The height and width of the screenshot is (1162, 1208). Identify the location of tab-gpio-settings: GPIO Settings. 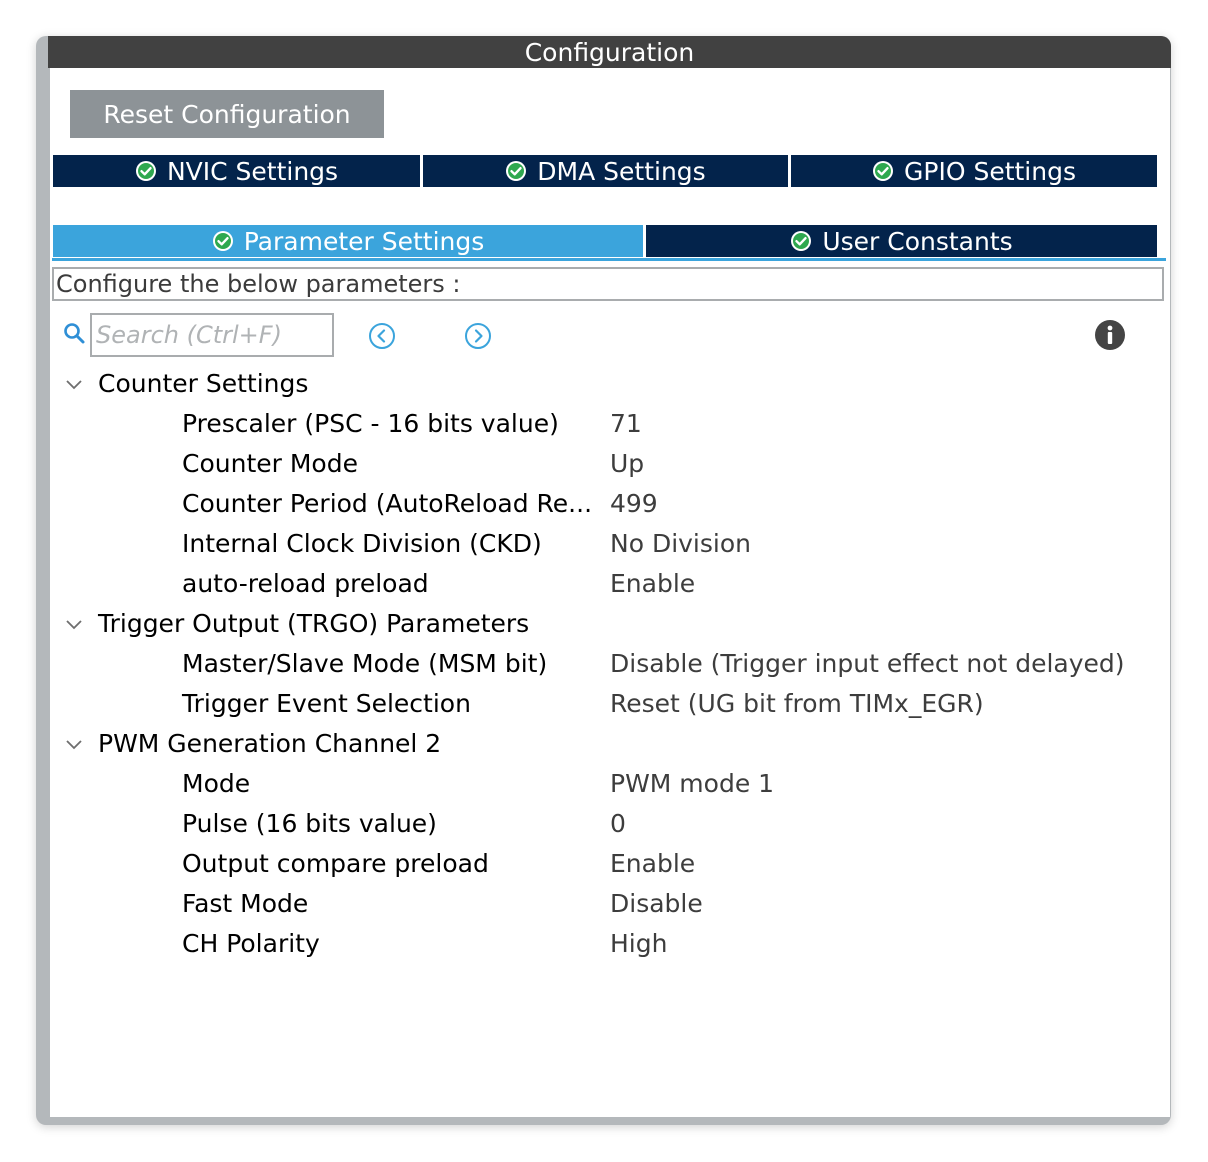
(974, 171).